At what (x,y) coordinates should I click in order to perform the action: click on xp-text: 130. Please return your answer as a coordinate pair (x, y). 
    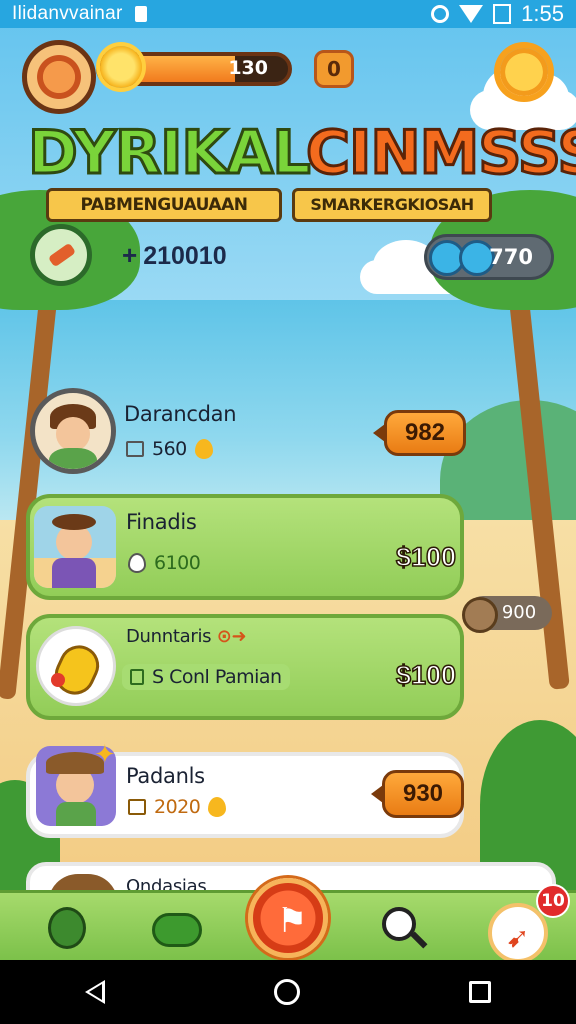
    Looking at the image, I should click on (248, 68).